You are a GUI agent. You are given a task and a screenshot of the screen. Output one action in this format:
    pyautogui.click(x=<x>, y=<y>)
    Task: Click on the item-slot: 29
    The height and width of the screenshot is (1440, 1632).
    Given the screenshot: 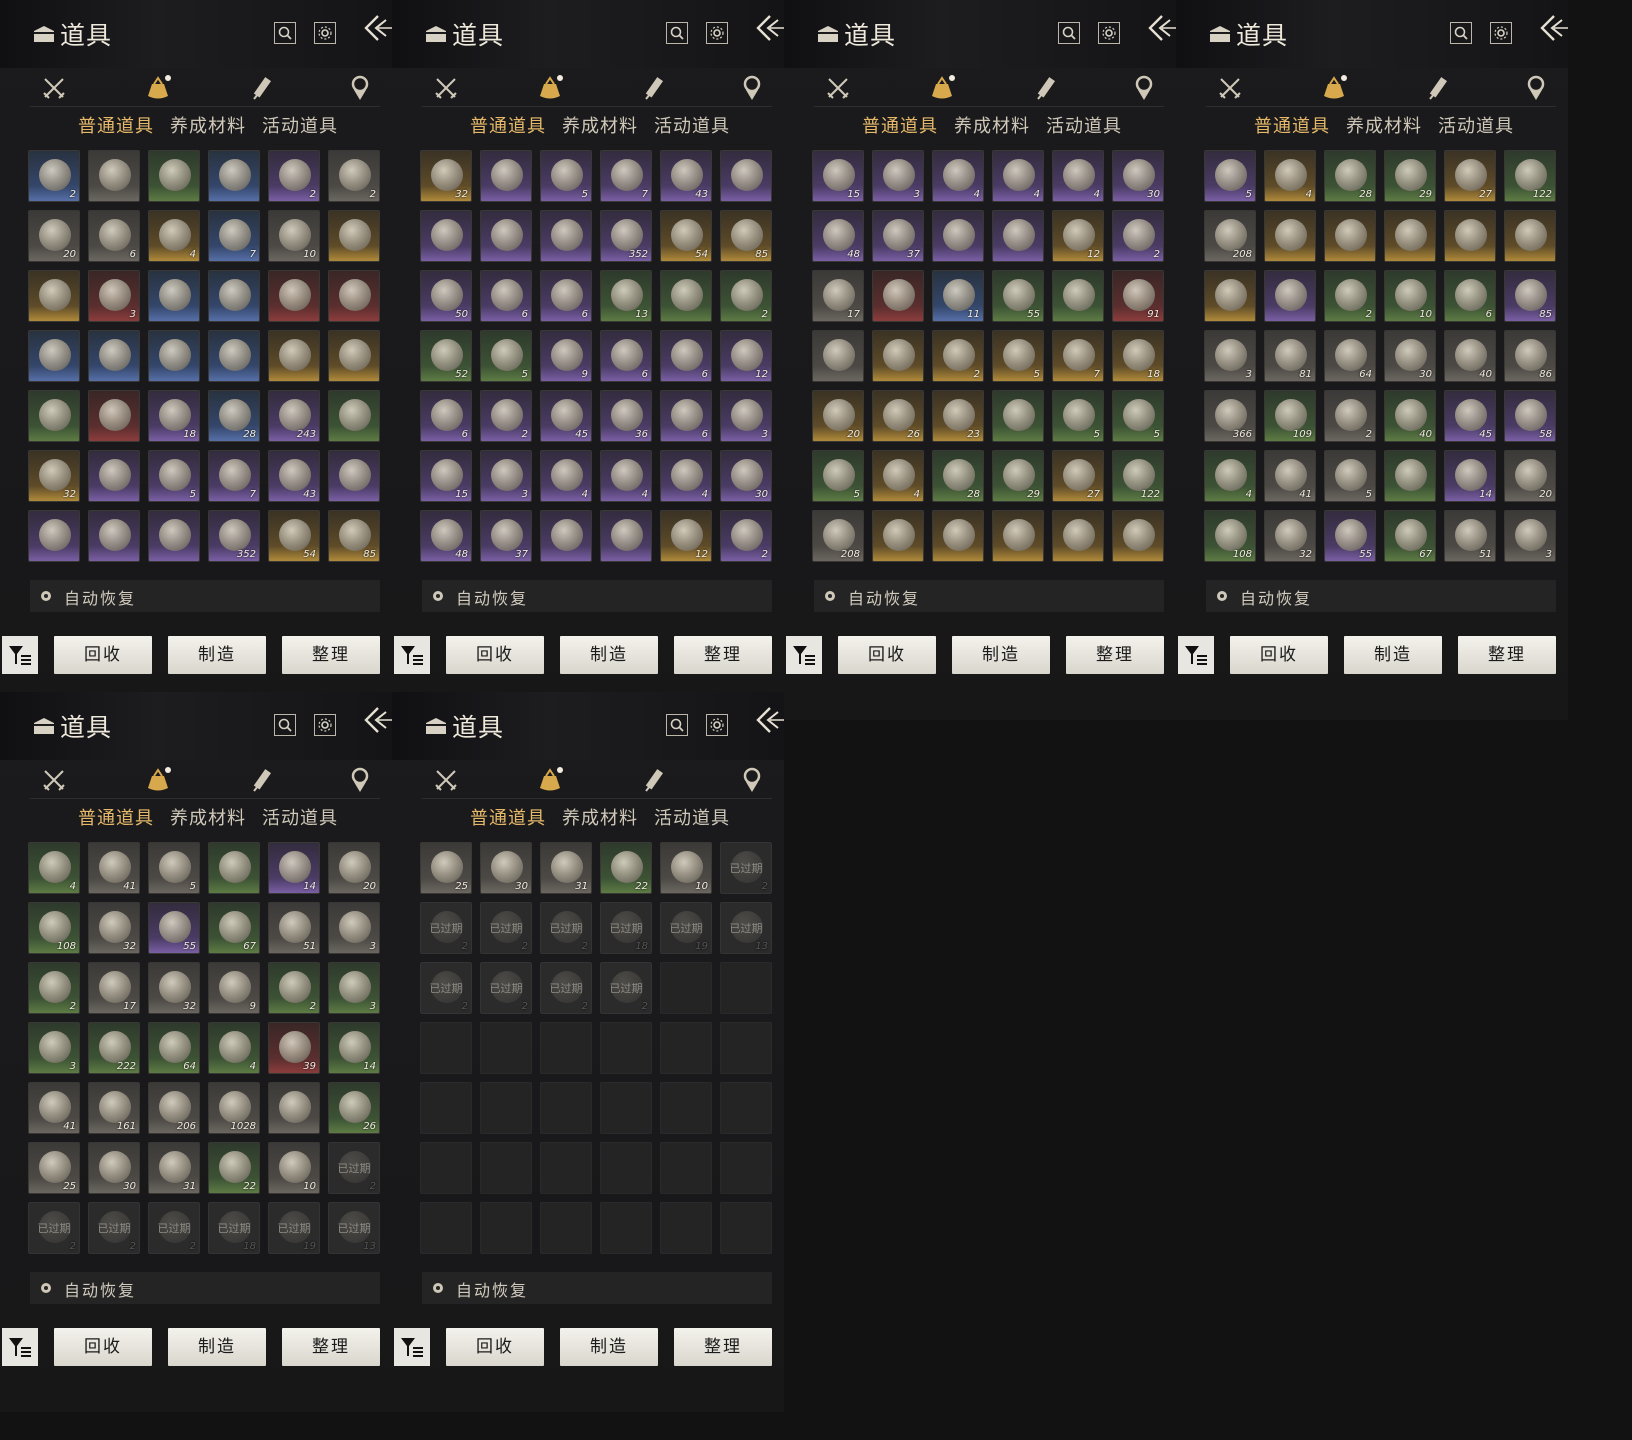 What is the action you would take?
    pyautogui.click(x=1410, y=176)
    